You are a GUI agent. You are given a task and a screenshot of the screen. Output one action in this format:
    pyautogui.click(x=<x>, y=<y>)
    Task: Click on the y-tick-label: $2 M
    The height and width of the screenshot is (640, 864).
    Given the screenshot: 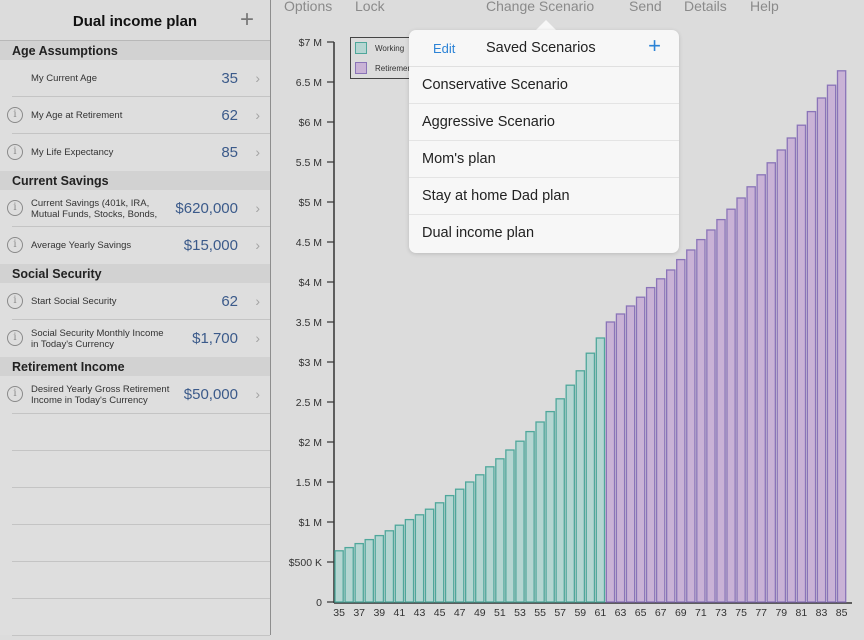 What is the action you would take?
    pyautogui.click(x=310, y=443)
    